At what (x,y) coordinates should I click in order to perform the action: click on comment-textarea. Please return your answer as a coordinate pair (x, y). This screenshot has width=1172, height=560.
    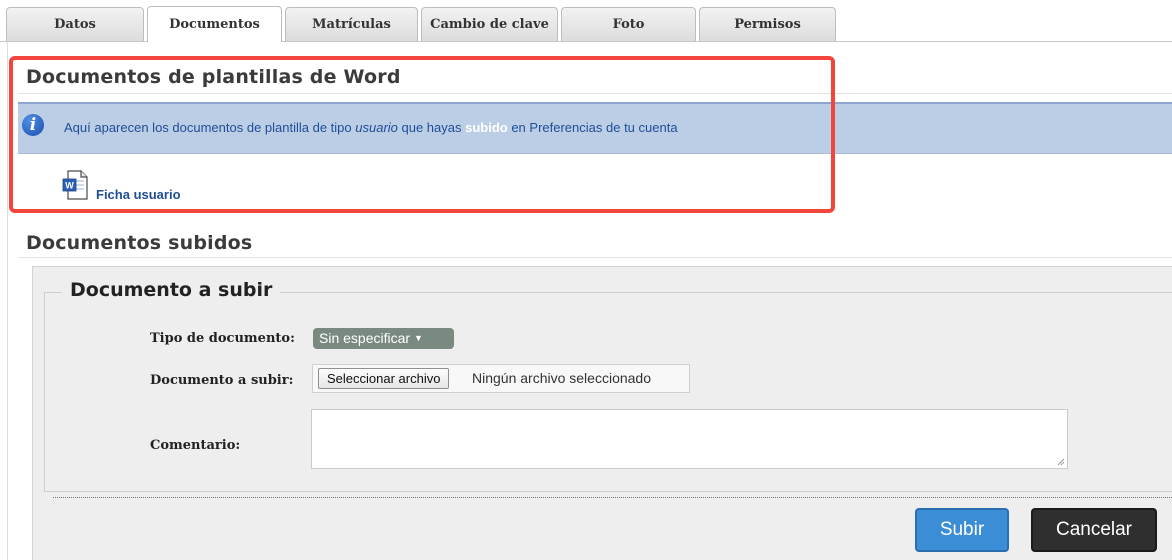
    Looking at the image, I should click on (689, 439).